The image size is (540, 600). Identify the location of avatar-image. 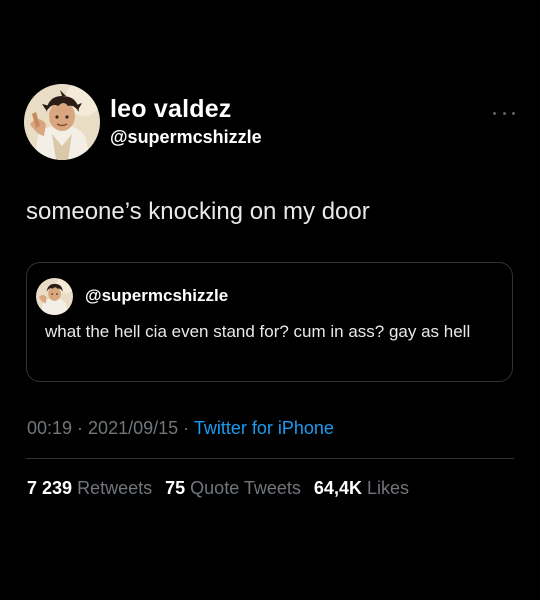
(62, 122).